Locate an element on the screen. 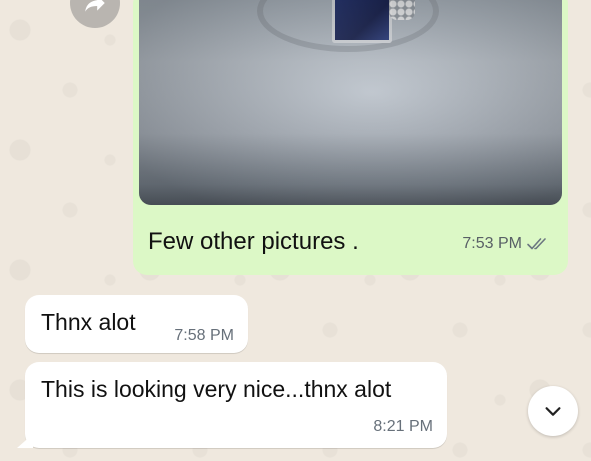 Image resolution: width=591 pixels, height=461 pixels. message-caption: Few other pictures . is located at coordinates (253, 241).